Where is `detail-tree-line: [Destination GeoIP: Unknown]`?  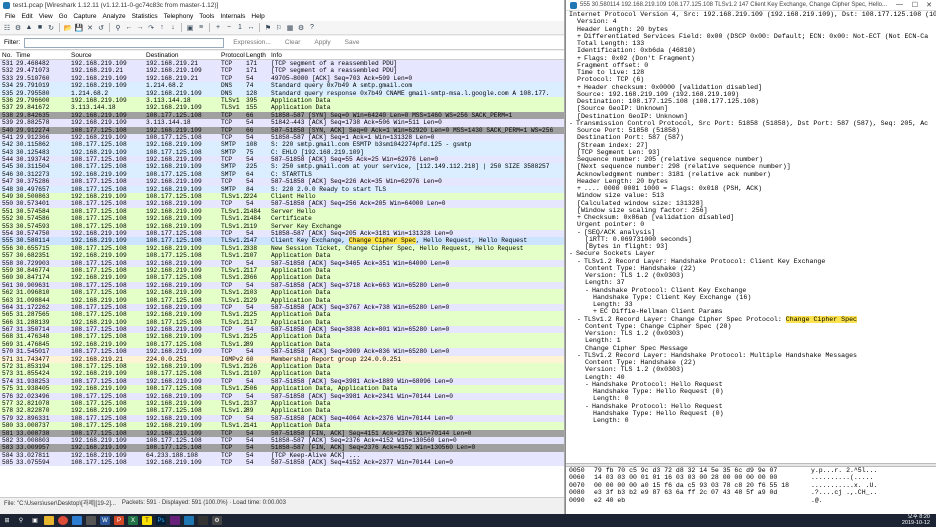 detail-tree-line: [Destination GeoIP: Unknown] is located at coordinates (751, 116).